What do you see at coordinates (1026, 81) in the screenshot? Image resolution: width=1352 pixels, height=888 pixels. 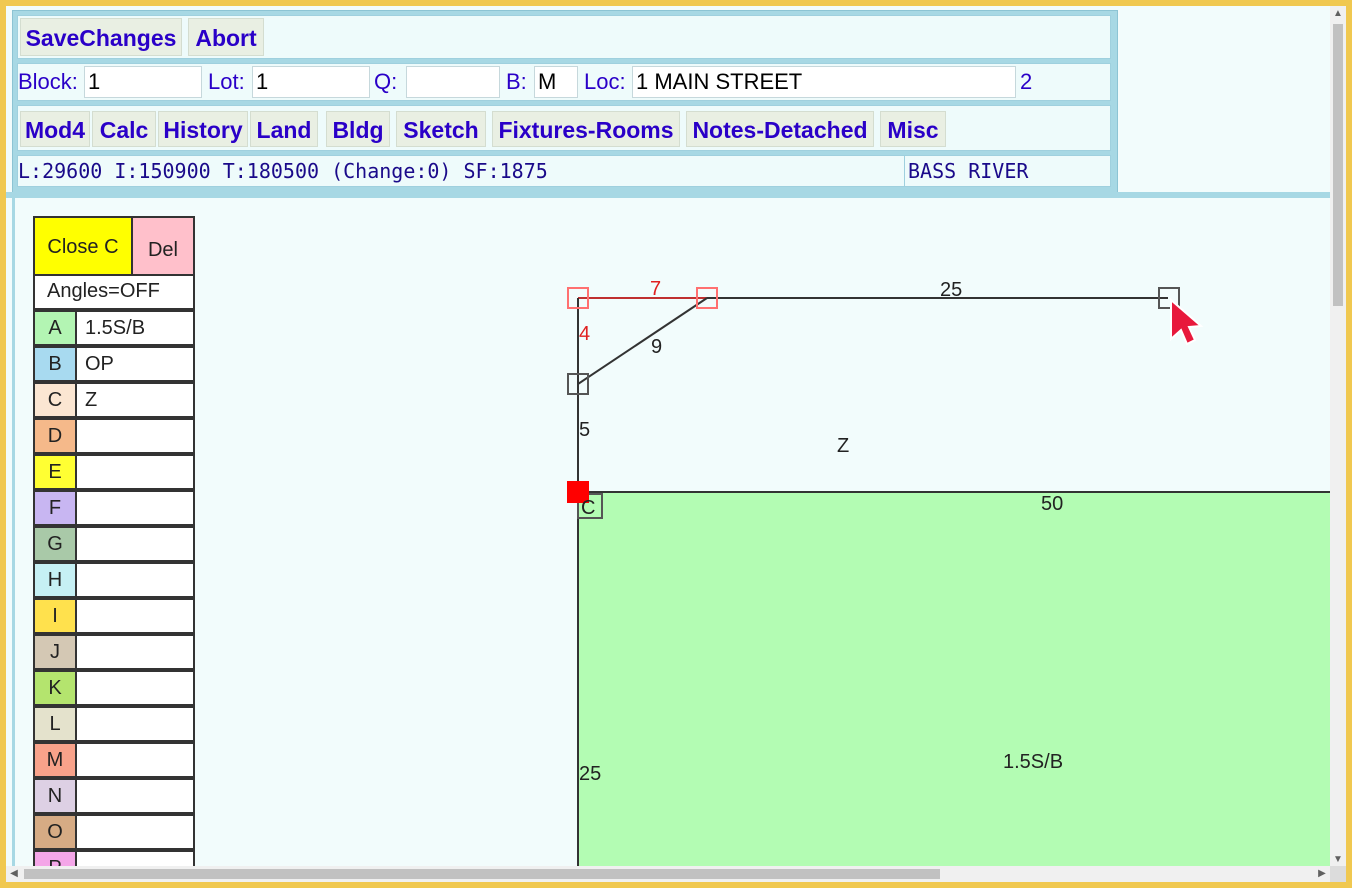 I see `card-number: 2` at bounding box center [1026, 81].